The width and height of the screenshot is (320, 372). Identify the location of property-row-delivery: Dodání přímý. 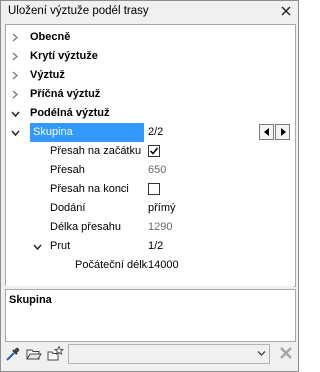
(150, 208).